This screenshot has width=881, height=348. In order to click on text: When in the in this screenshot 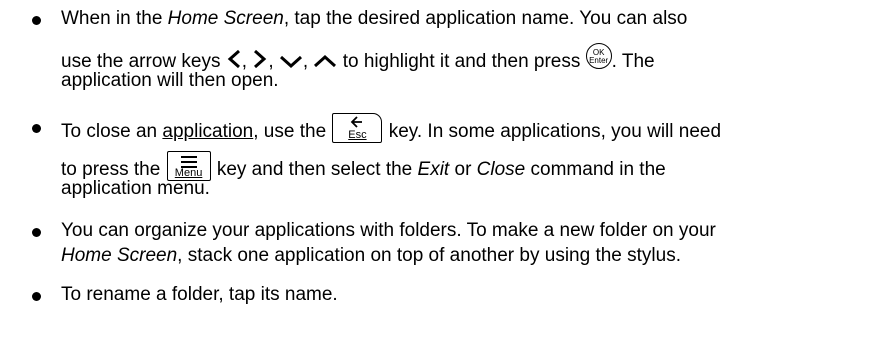, I will do `click(114, 18)`.